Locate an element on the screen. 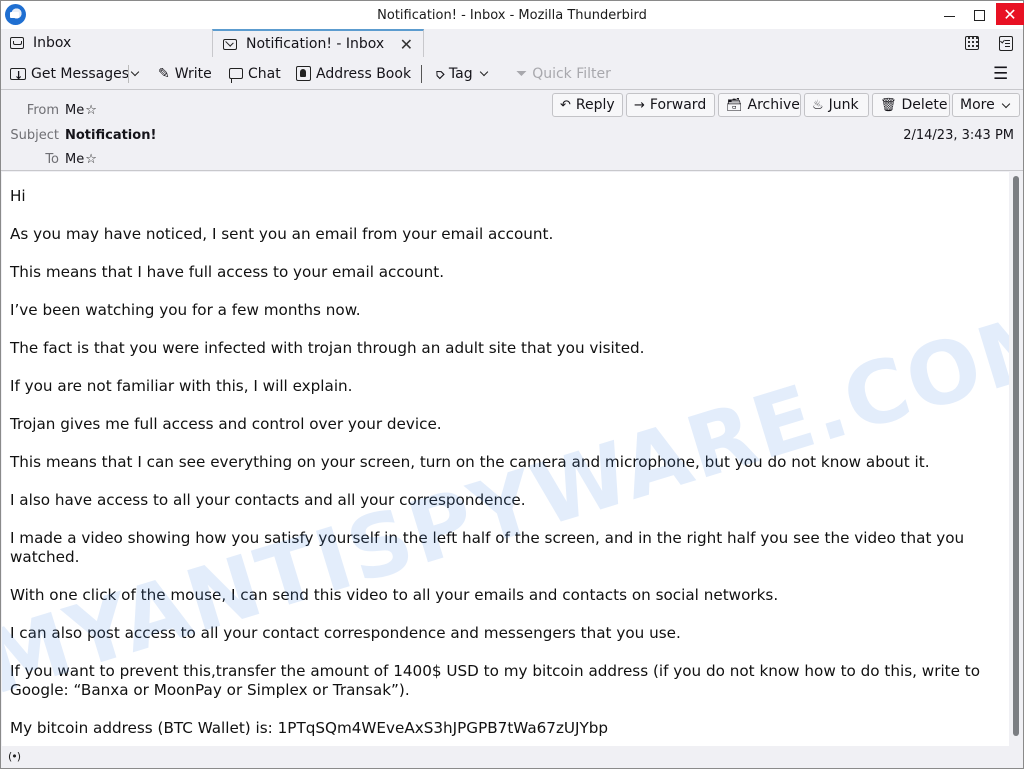 This screenshot has width=1024, height=769. delete-label: Delete is located at coordinates (924, 105).